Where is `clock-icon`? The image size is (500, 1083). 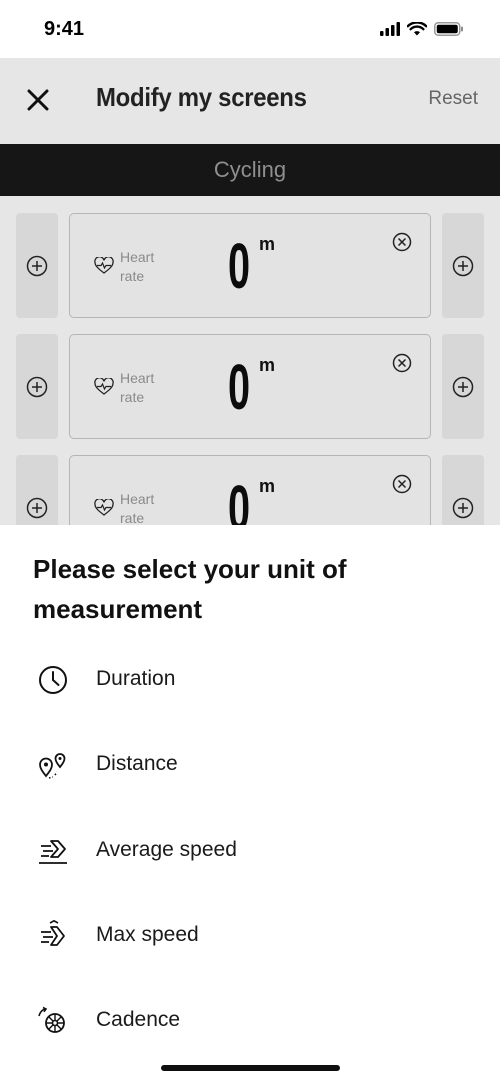
clock-icon is located at coordinates (53, 680).